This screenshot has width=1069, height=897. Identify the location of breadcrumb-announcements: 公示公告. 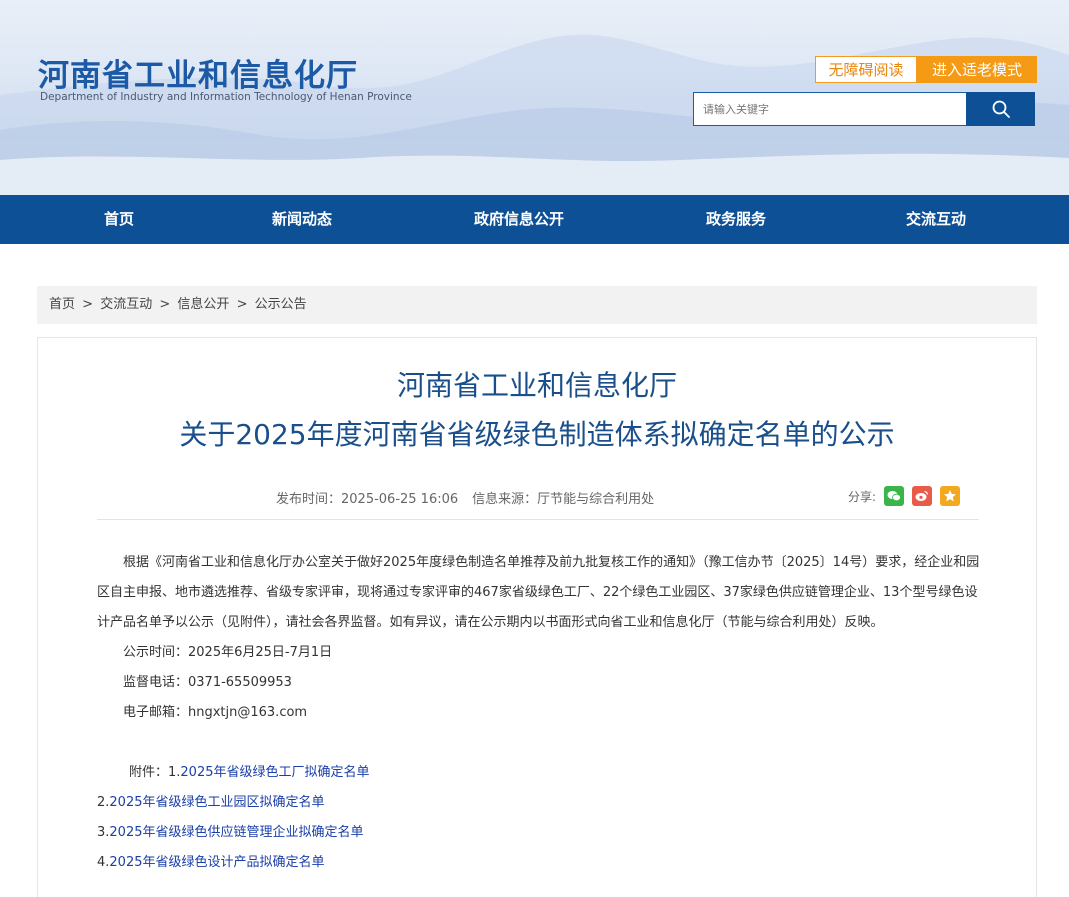
(281, 304).